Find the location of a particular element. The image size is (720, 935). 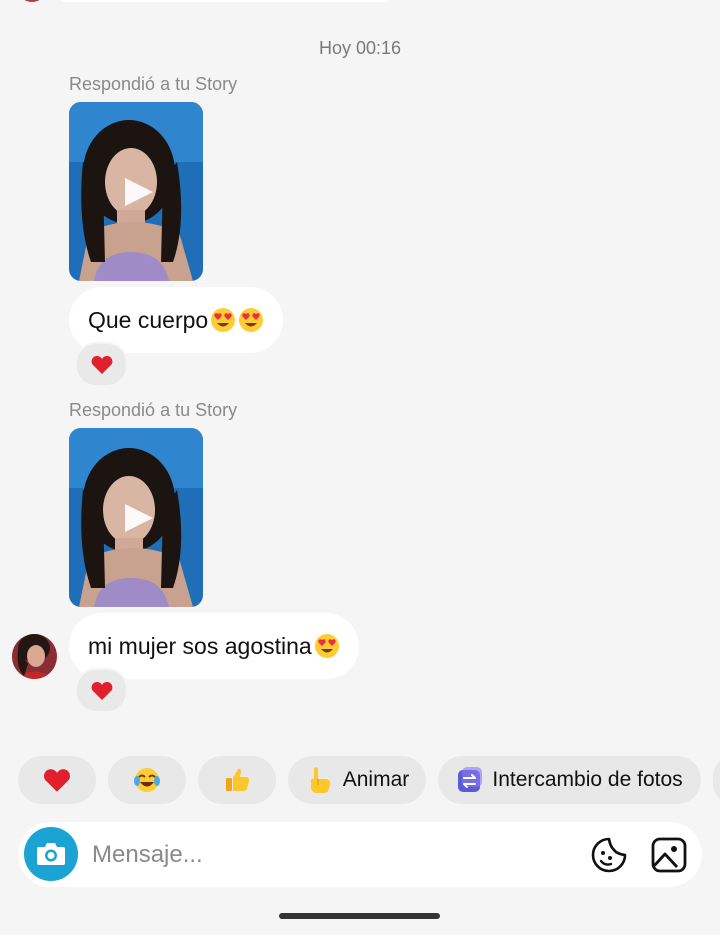

red-heart-emoji-icon is located at coordinates (57, 780).